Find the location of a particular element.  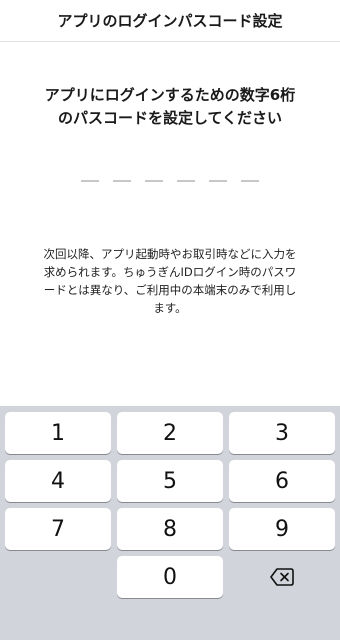

delete-button is located at coordinates (282, 577).